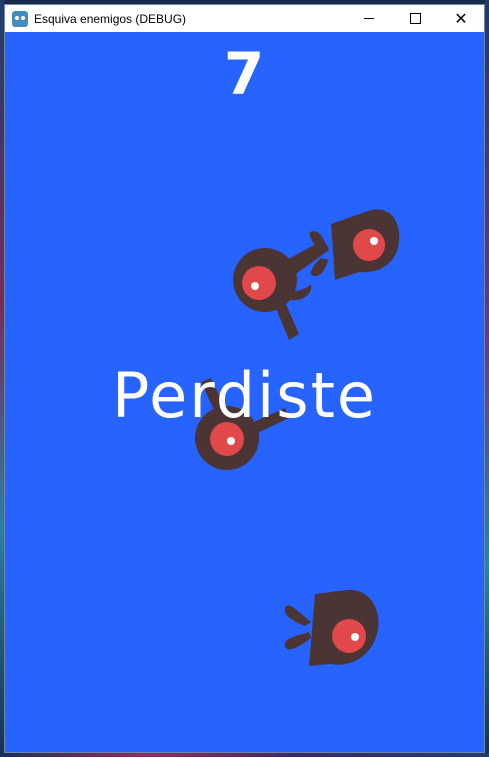 This screenshot has width=489, height=757. I want to click on title-bar: Esquiva enemigos (DEBUG) ✕, so click(244, 18).